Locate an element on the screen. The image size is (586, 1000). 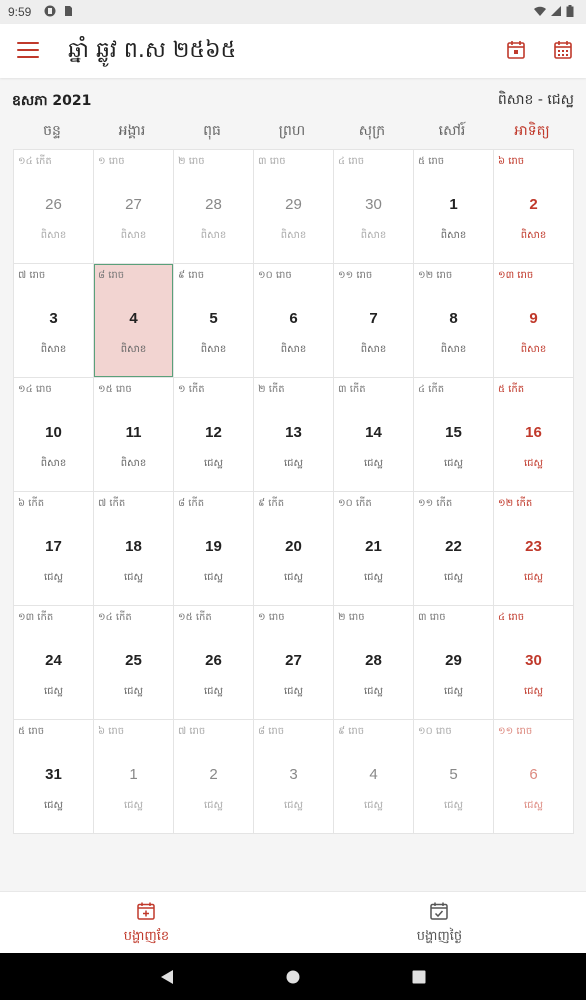
recents-icon is located at coordinates (419, 977).